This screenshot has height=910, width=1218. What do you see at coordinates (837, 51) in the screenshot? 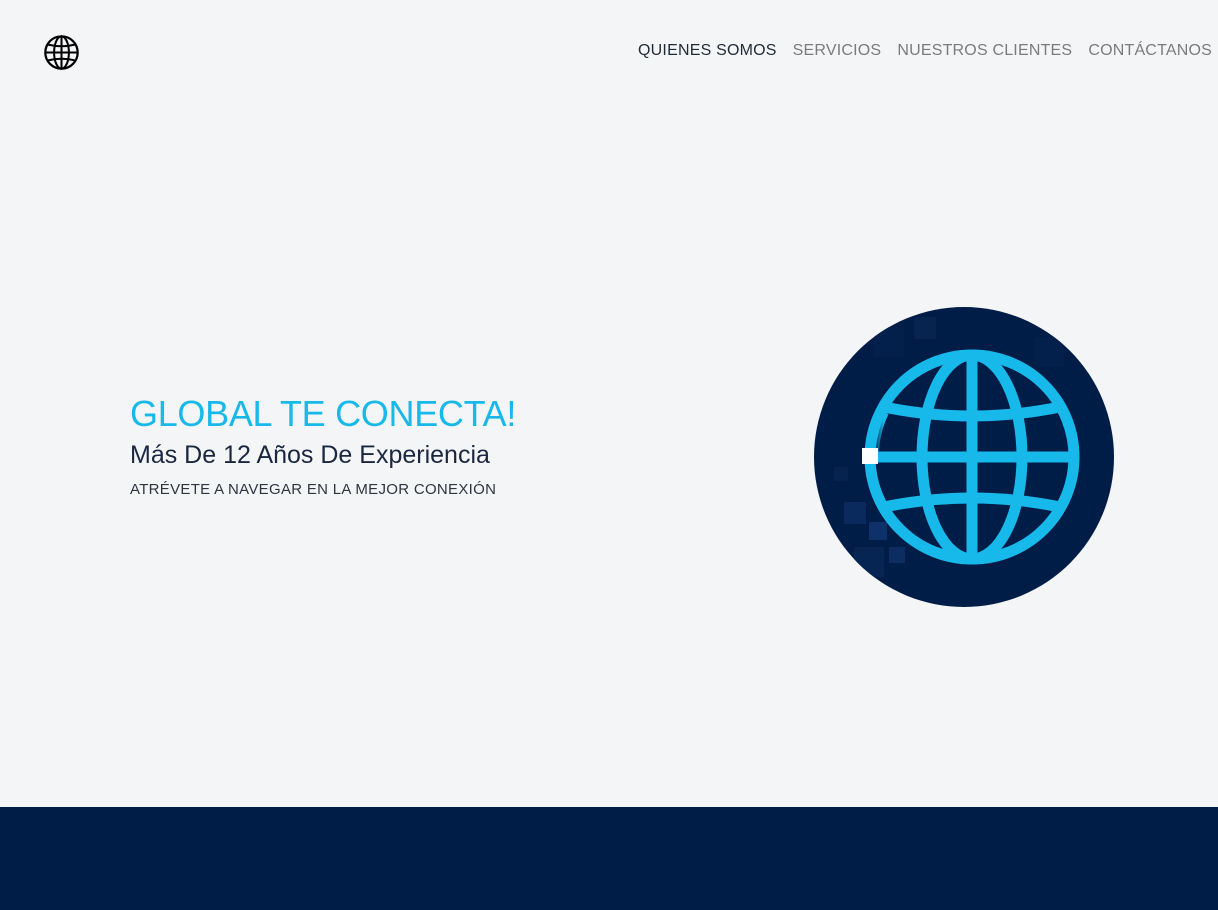
I see `nav-servicios: SERVICIOS` at bounding box center [837, 51].